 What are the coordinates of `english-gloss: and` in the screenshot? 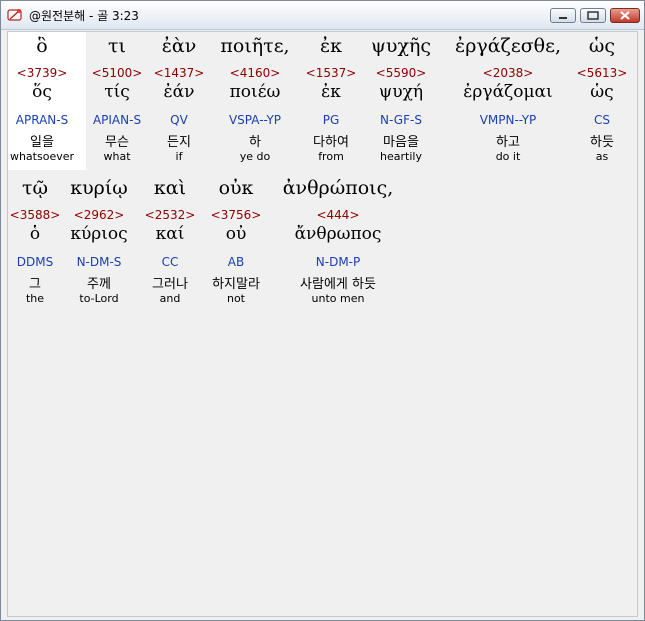 It's located at (170, 298).